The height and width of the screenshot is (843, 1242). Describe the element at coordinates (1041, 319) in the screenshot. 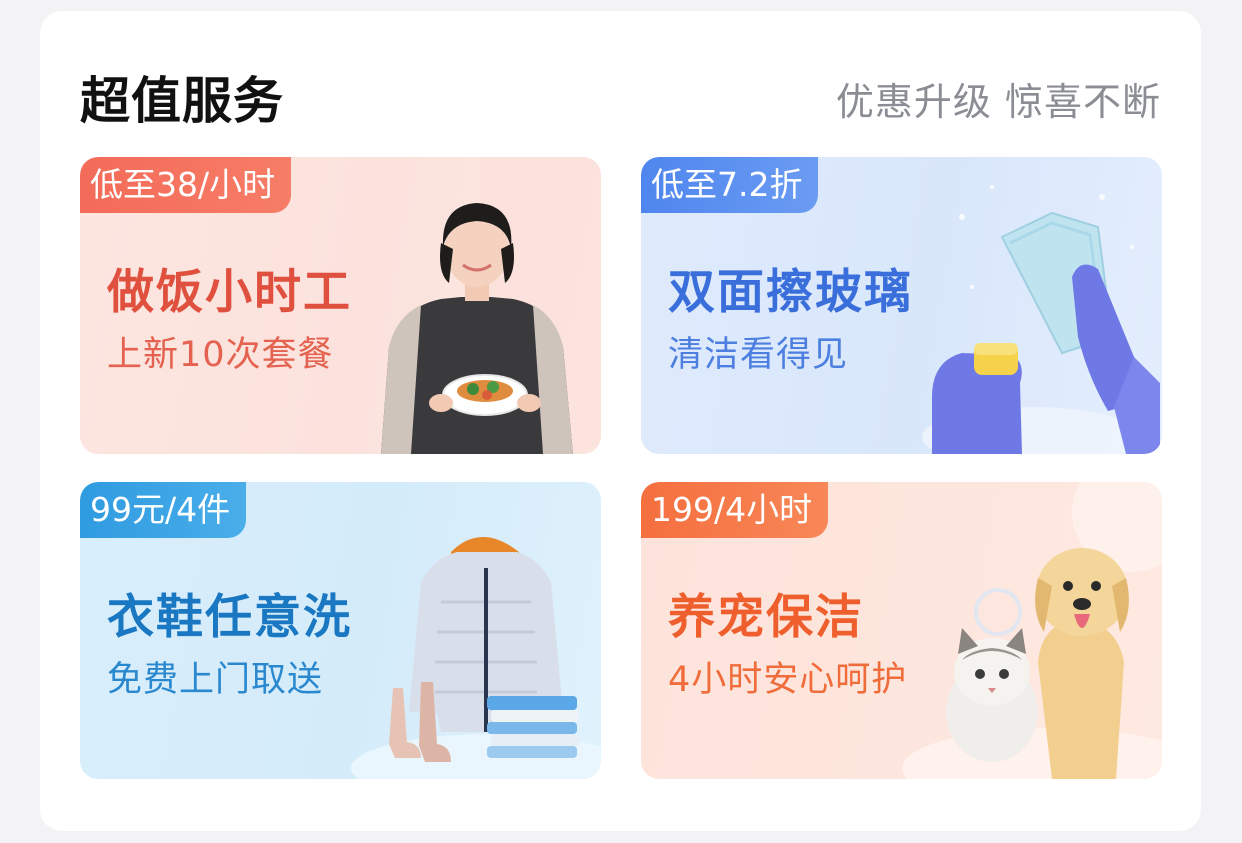

I see `gloved-hands-cleaning-illustration` at that location.